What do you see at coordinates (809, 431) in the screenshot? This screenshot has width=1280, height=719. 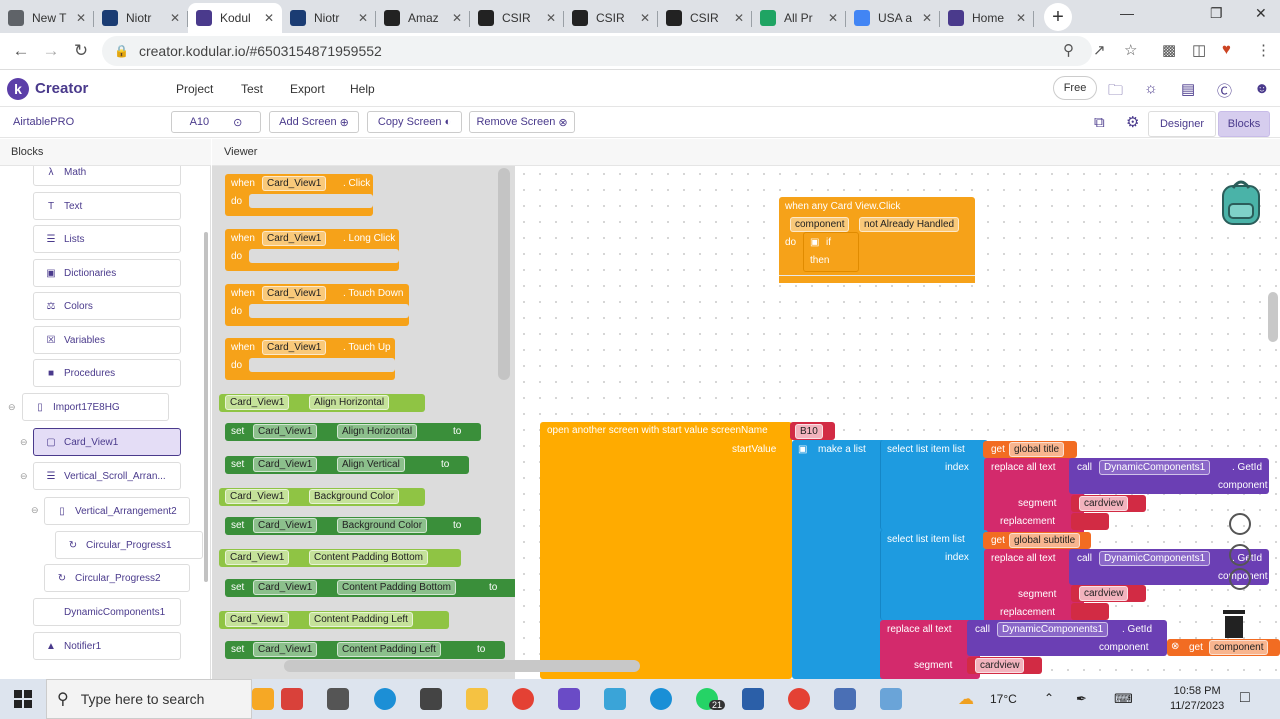 I see `screen-name-value: B10` at bounding box center [809, 431].